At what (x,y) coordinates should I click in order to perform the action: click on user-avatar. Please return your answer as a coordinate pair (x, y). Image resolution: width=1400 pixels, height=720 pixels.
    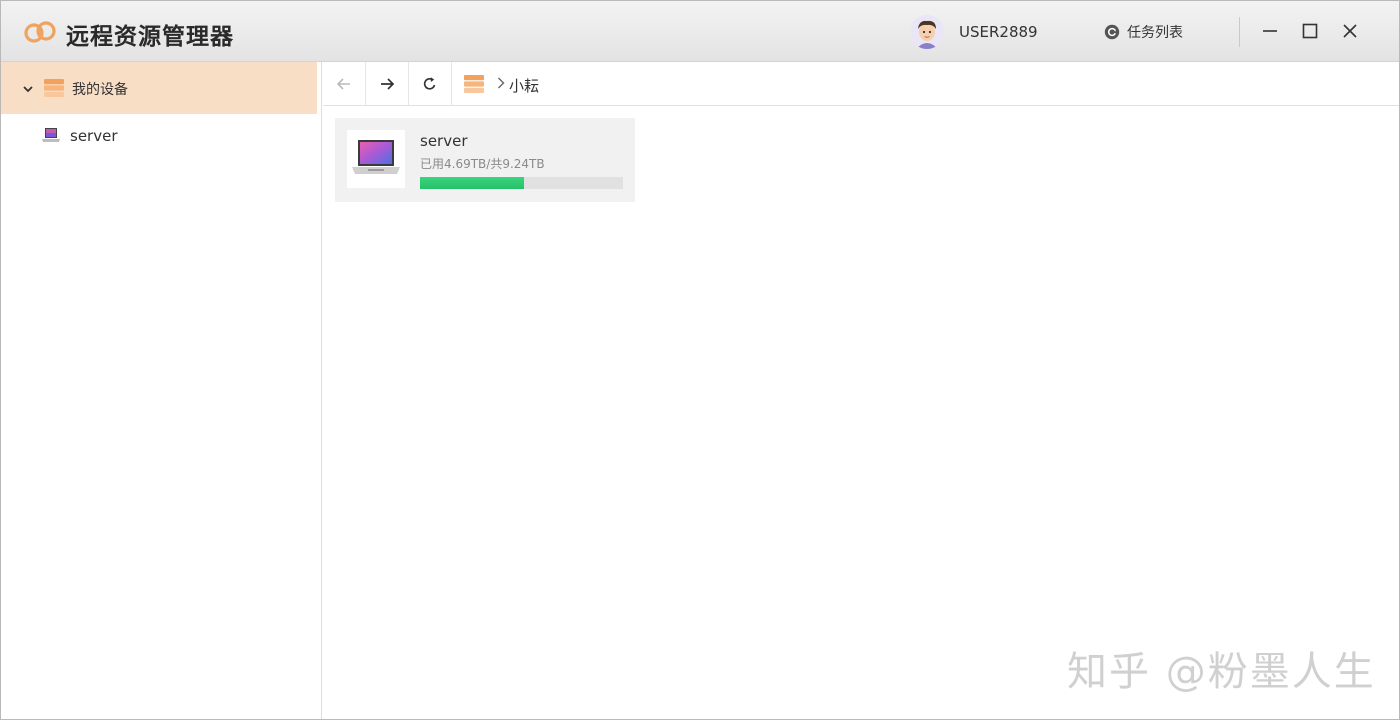
    Looking at the image, I should click on (927, 32).